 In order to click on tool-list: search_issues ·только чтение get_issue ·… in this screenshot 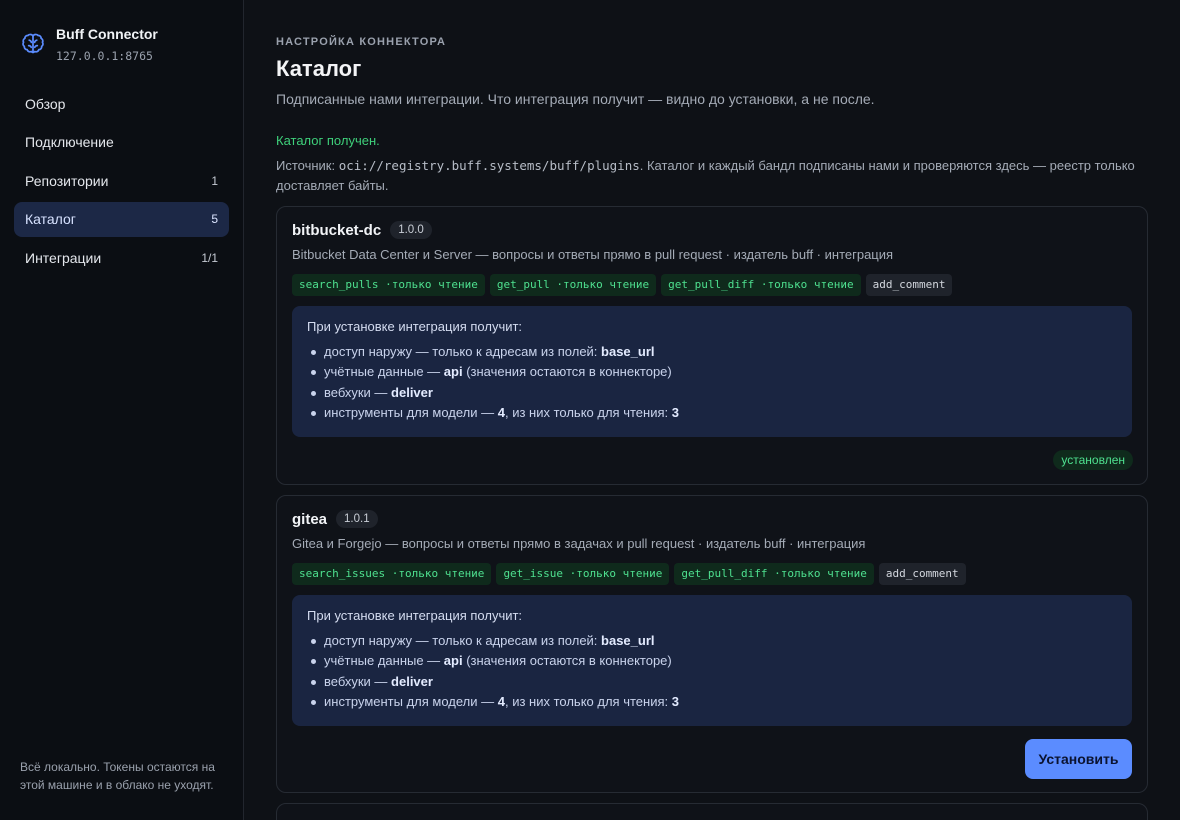, I will do `click(631, 574)`.